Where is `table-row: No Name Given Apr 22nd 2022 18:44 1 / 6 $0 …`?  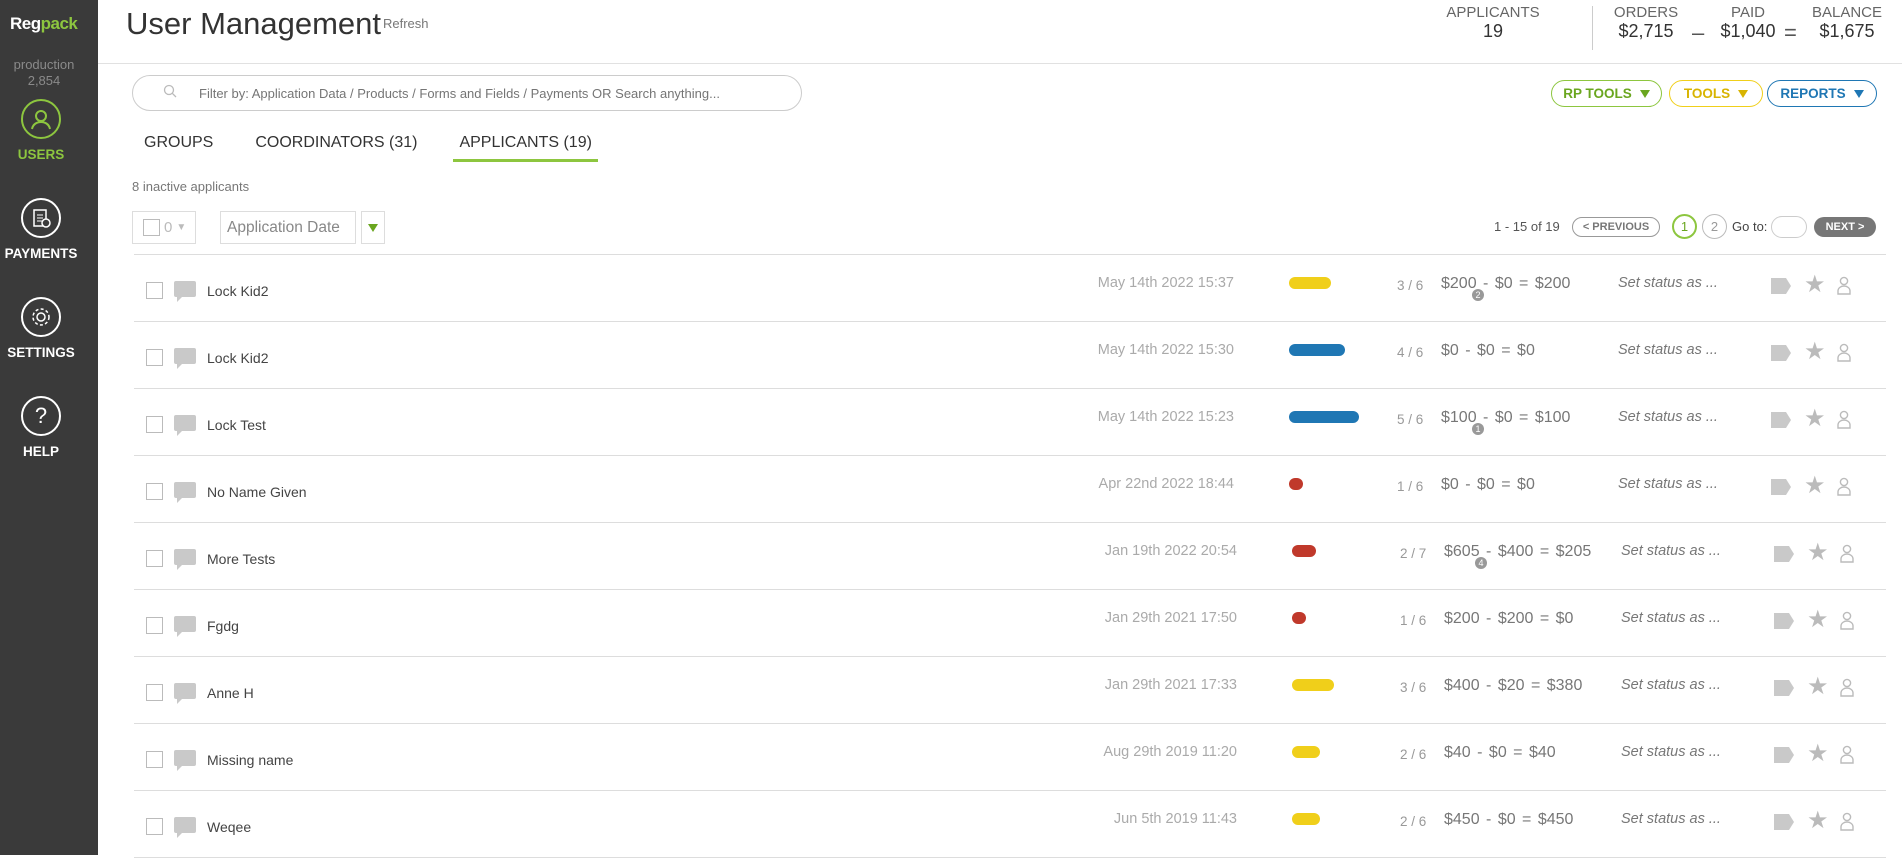 table-row: No Name Given Apr 22nd 2022 18:44 1 / 6 $0 … is located at coordinates (1010, 489).